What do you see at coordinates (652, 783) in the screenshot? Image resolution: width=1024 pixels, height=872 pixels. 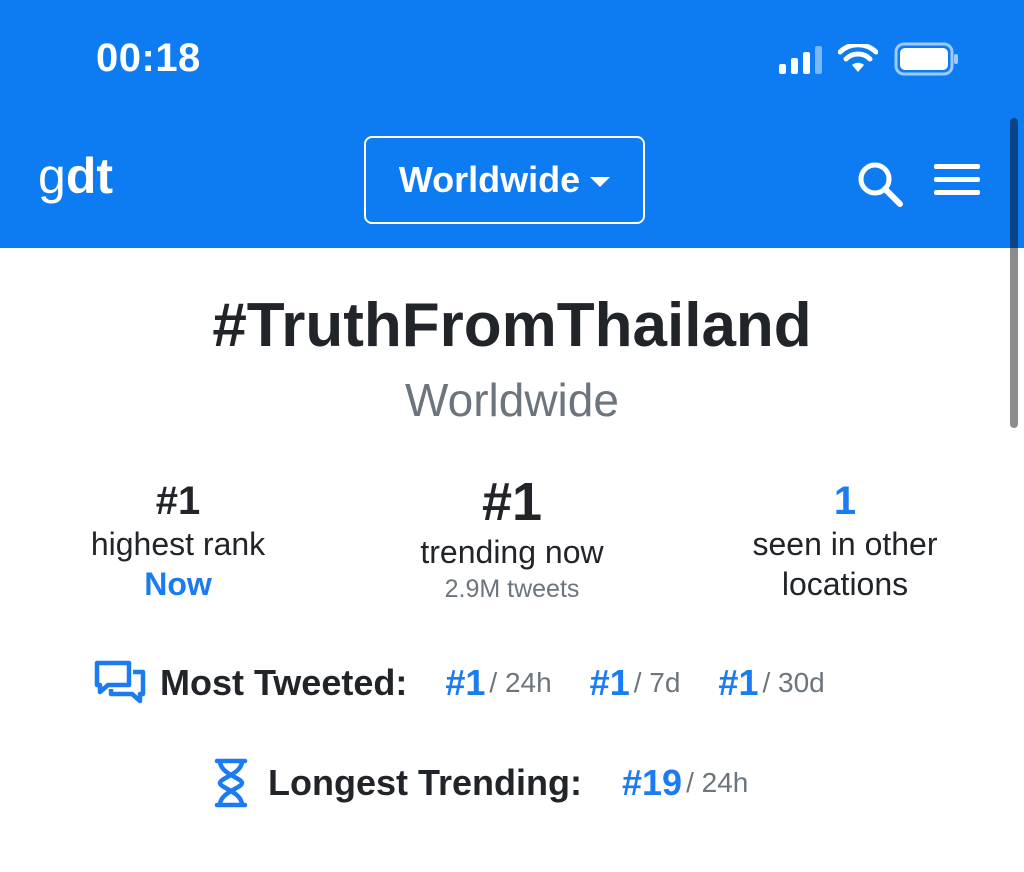 I see `longest-trending-24h-rank: #19` at bounding box center [652, 783].